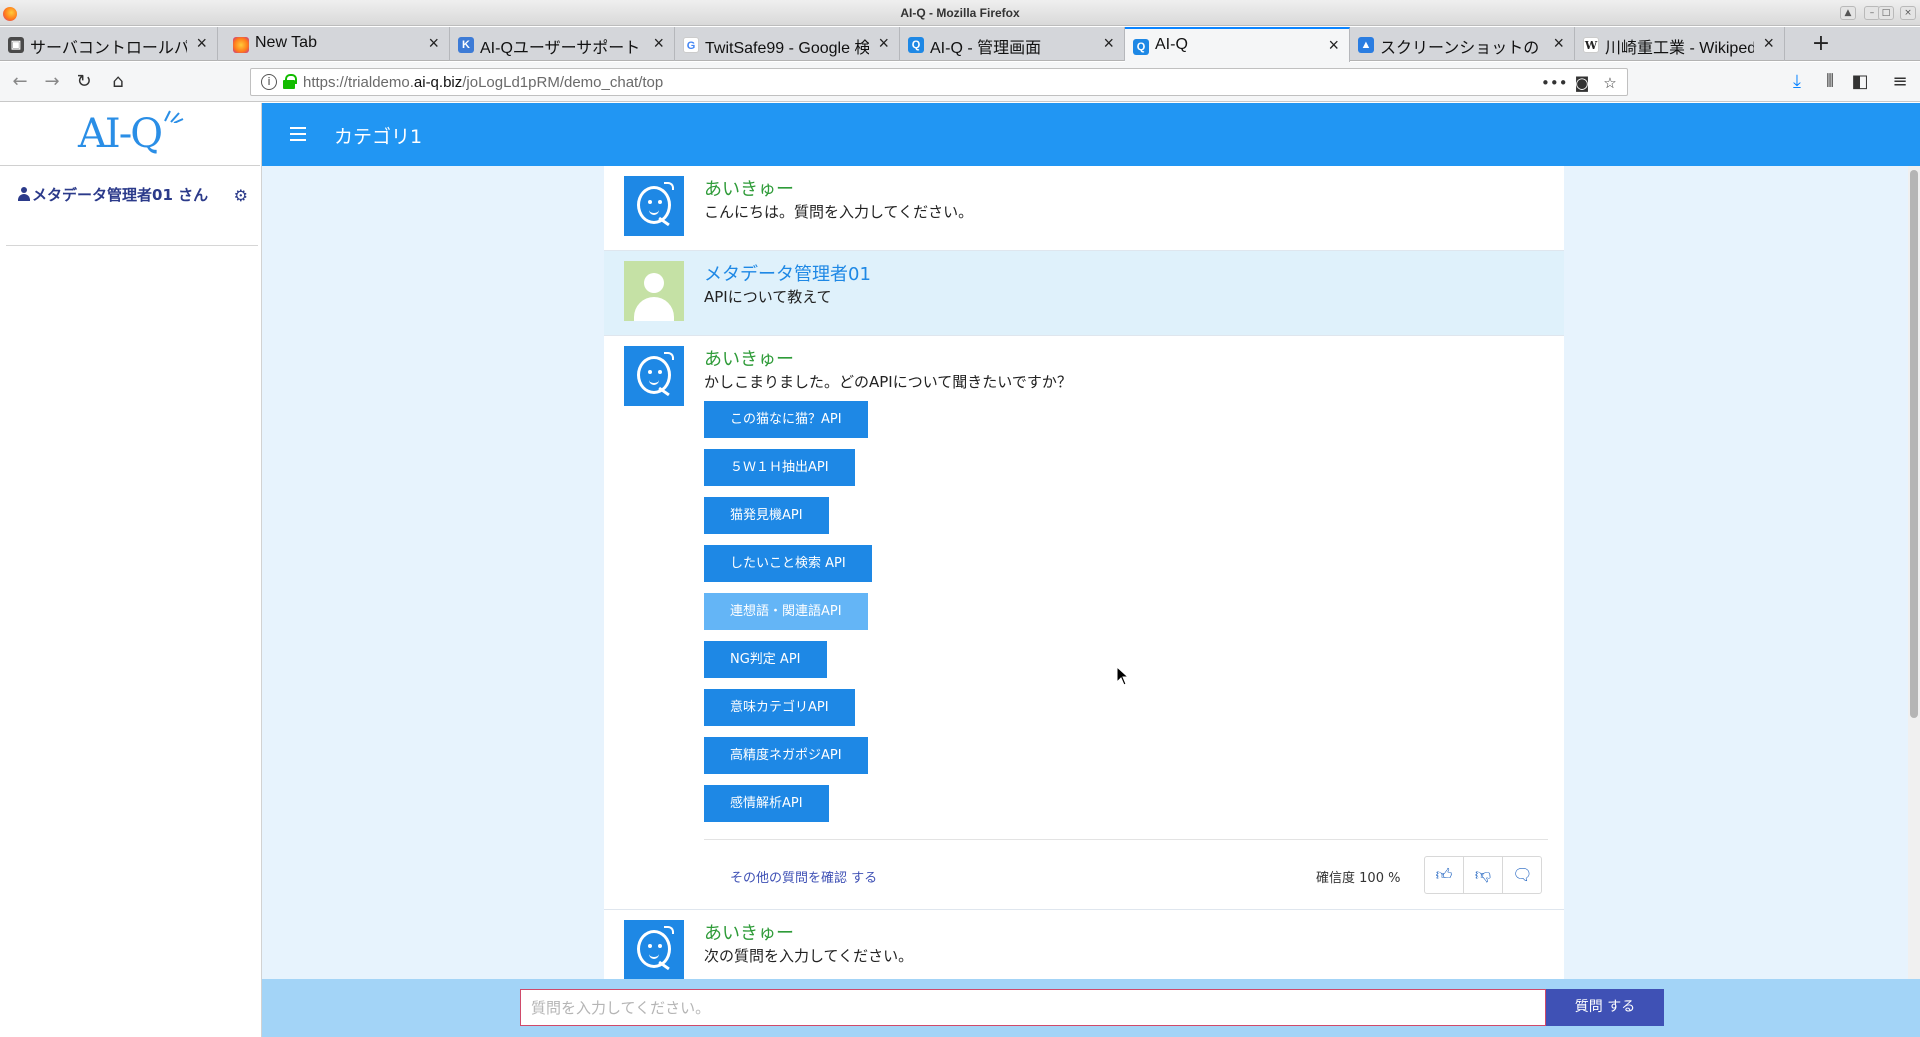 The height and width of the screenshot is (1037, 1920). I want to click on window-titlebar: AI-Q - Mozilla Firefox ▲ – □ ×, so click(960, 13).